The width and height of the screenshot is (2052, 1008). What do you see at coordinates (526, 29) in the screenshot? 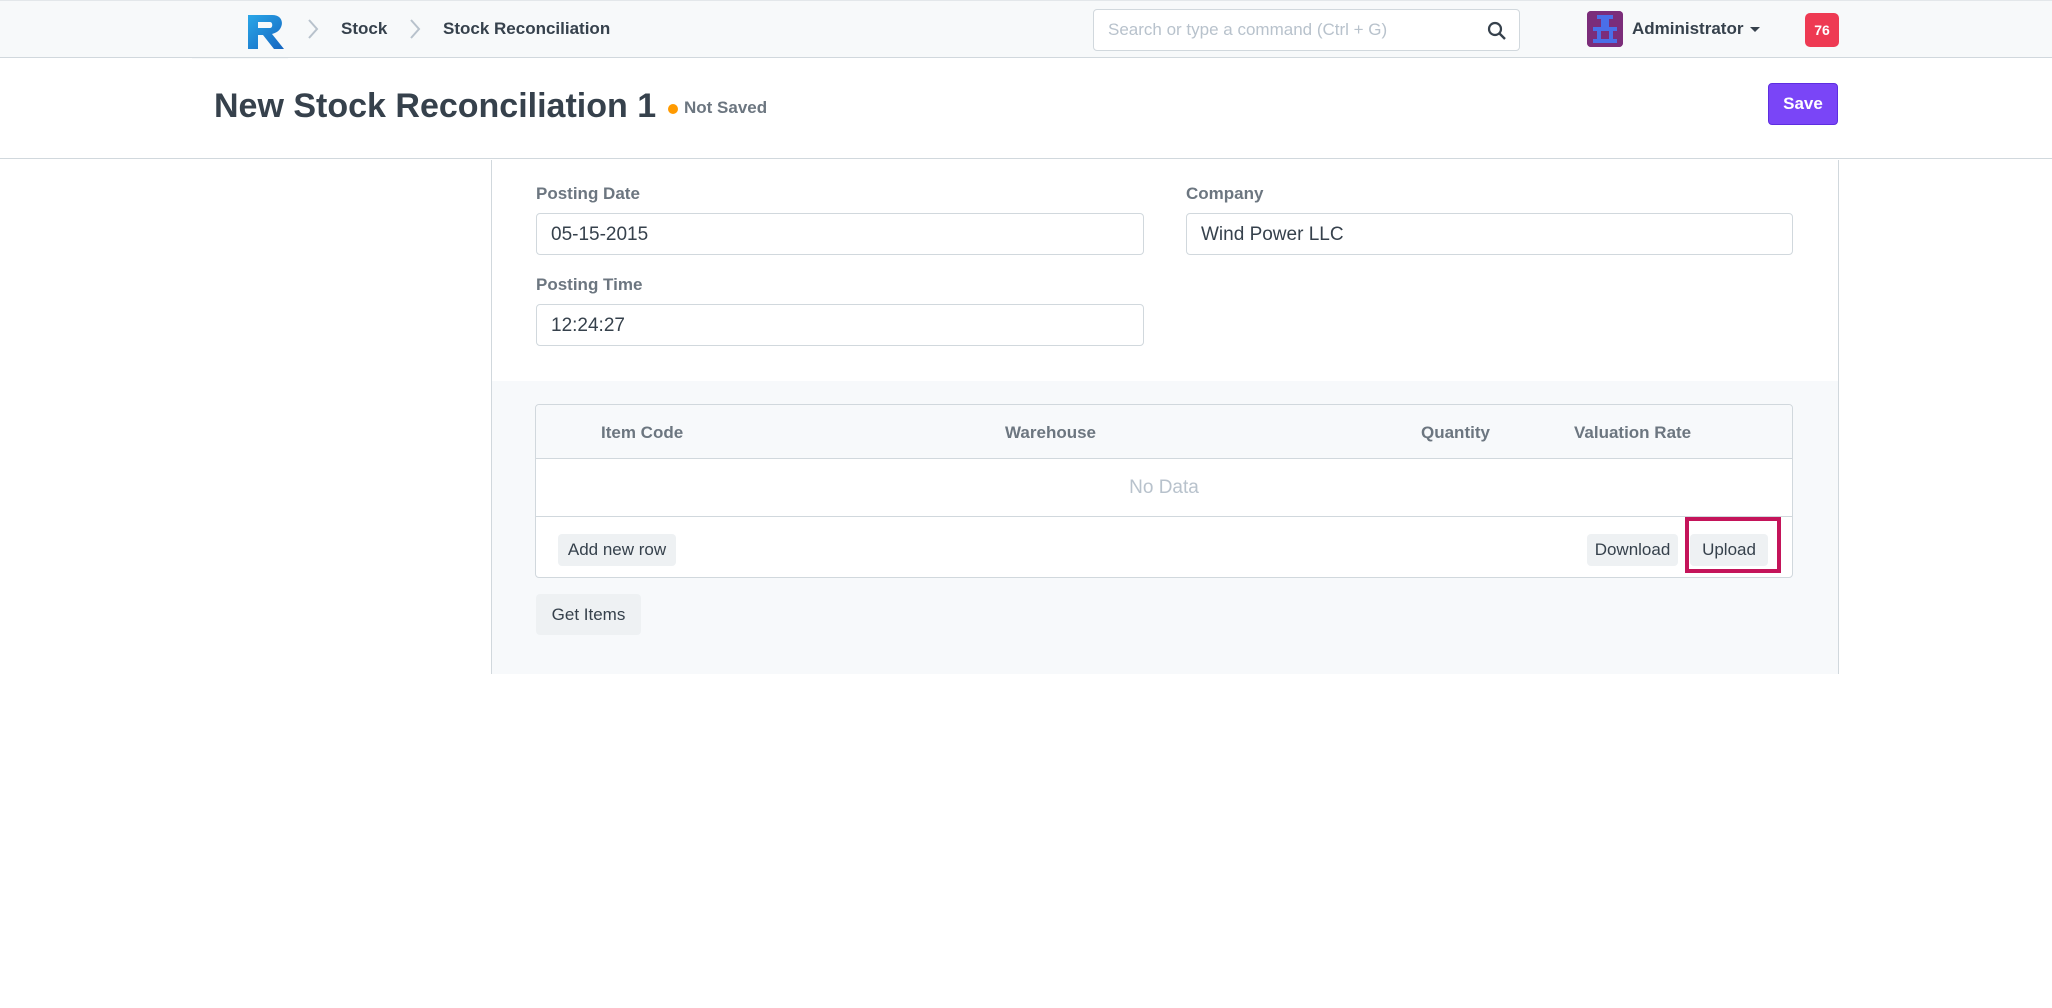
I see `breadcrumb-stock-reconciliation: Stock Reconciliation` at bounding box center [526, 29].